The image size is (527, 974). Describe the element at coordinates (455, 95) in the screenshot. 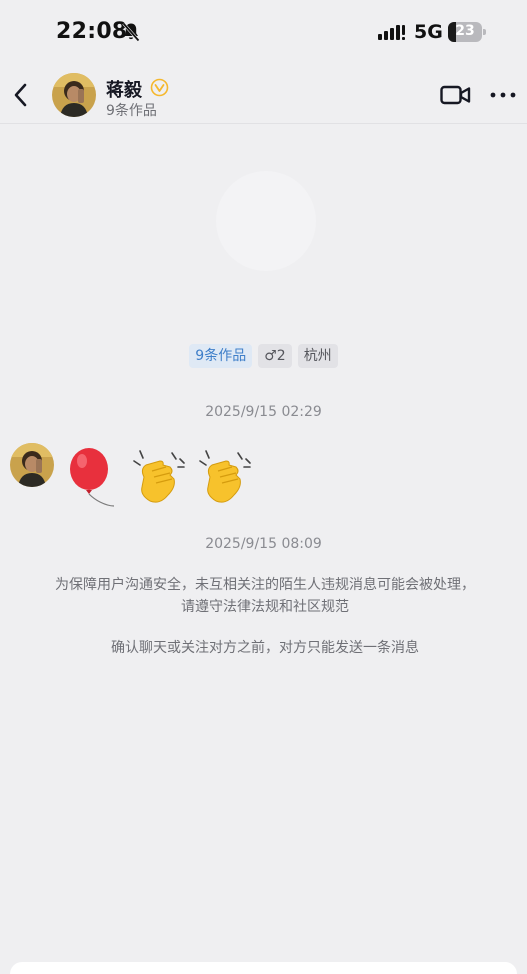

I see `video-call-icon` at that location.